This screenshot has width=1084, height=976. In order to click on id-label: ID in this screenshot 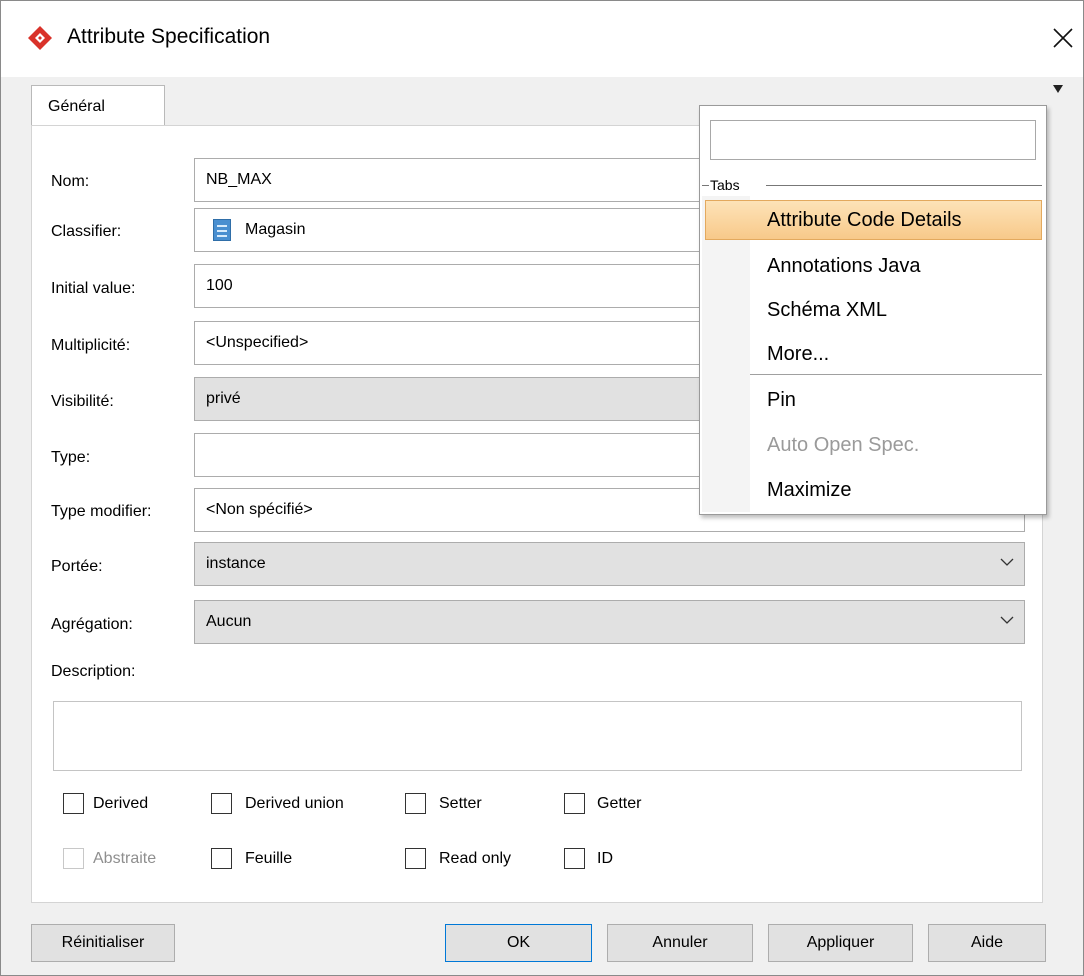, I will do `click(605, 858)`.